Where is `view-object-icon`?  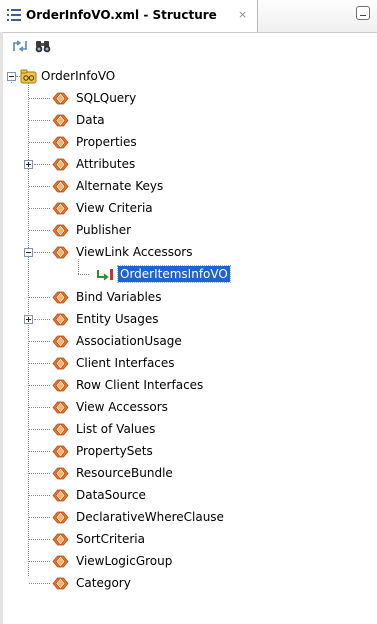
view-object-icon is located at coordinates (28, 76).